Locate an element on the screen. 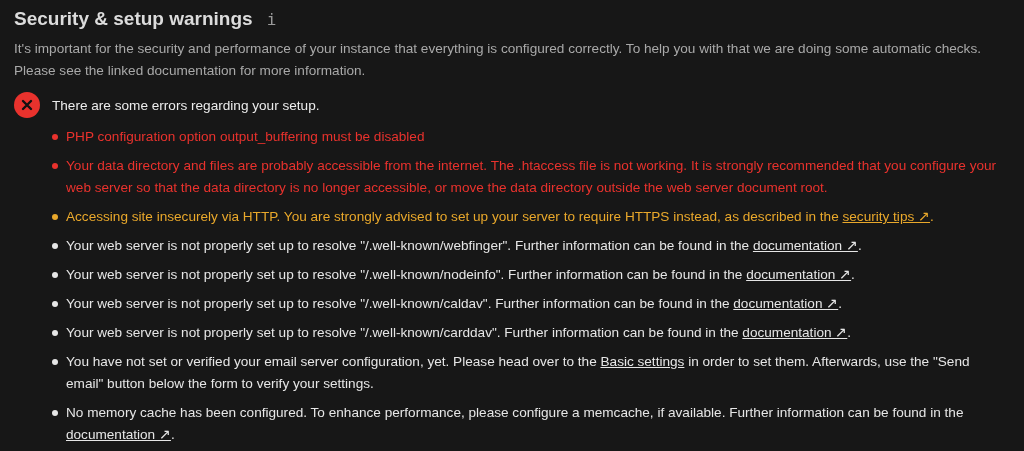 The width and height of the screenshot is (1024, 451). warning-text: Your web server is not properly set up to resolve "/.well-known/carddav". Further information can be found in the documentation ↗. is located at coordinates (459, 333).